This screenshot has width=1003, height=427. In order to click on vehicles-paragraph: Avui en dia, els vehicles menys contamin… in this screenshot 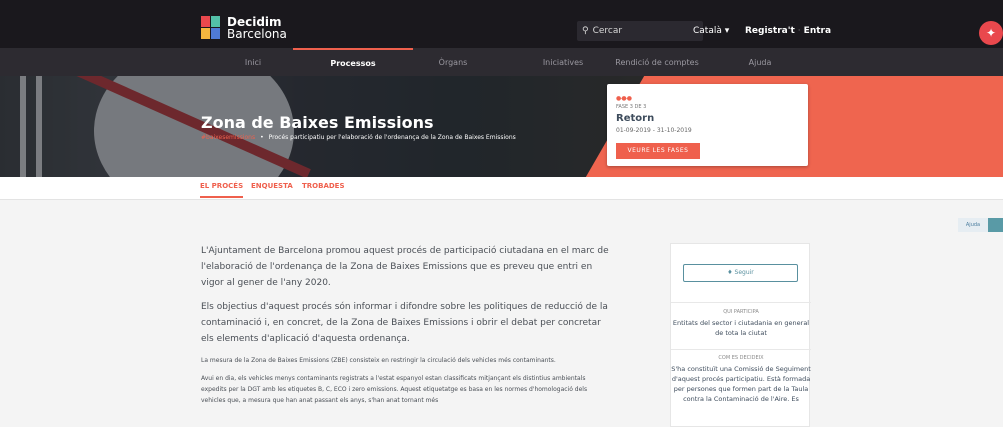, I will do `click(394, 389)`.